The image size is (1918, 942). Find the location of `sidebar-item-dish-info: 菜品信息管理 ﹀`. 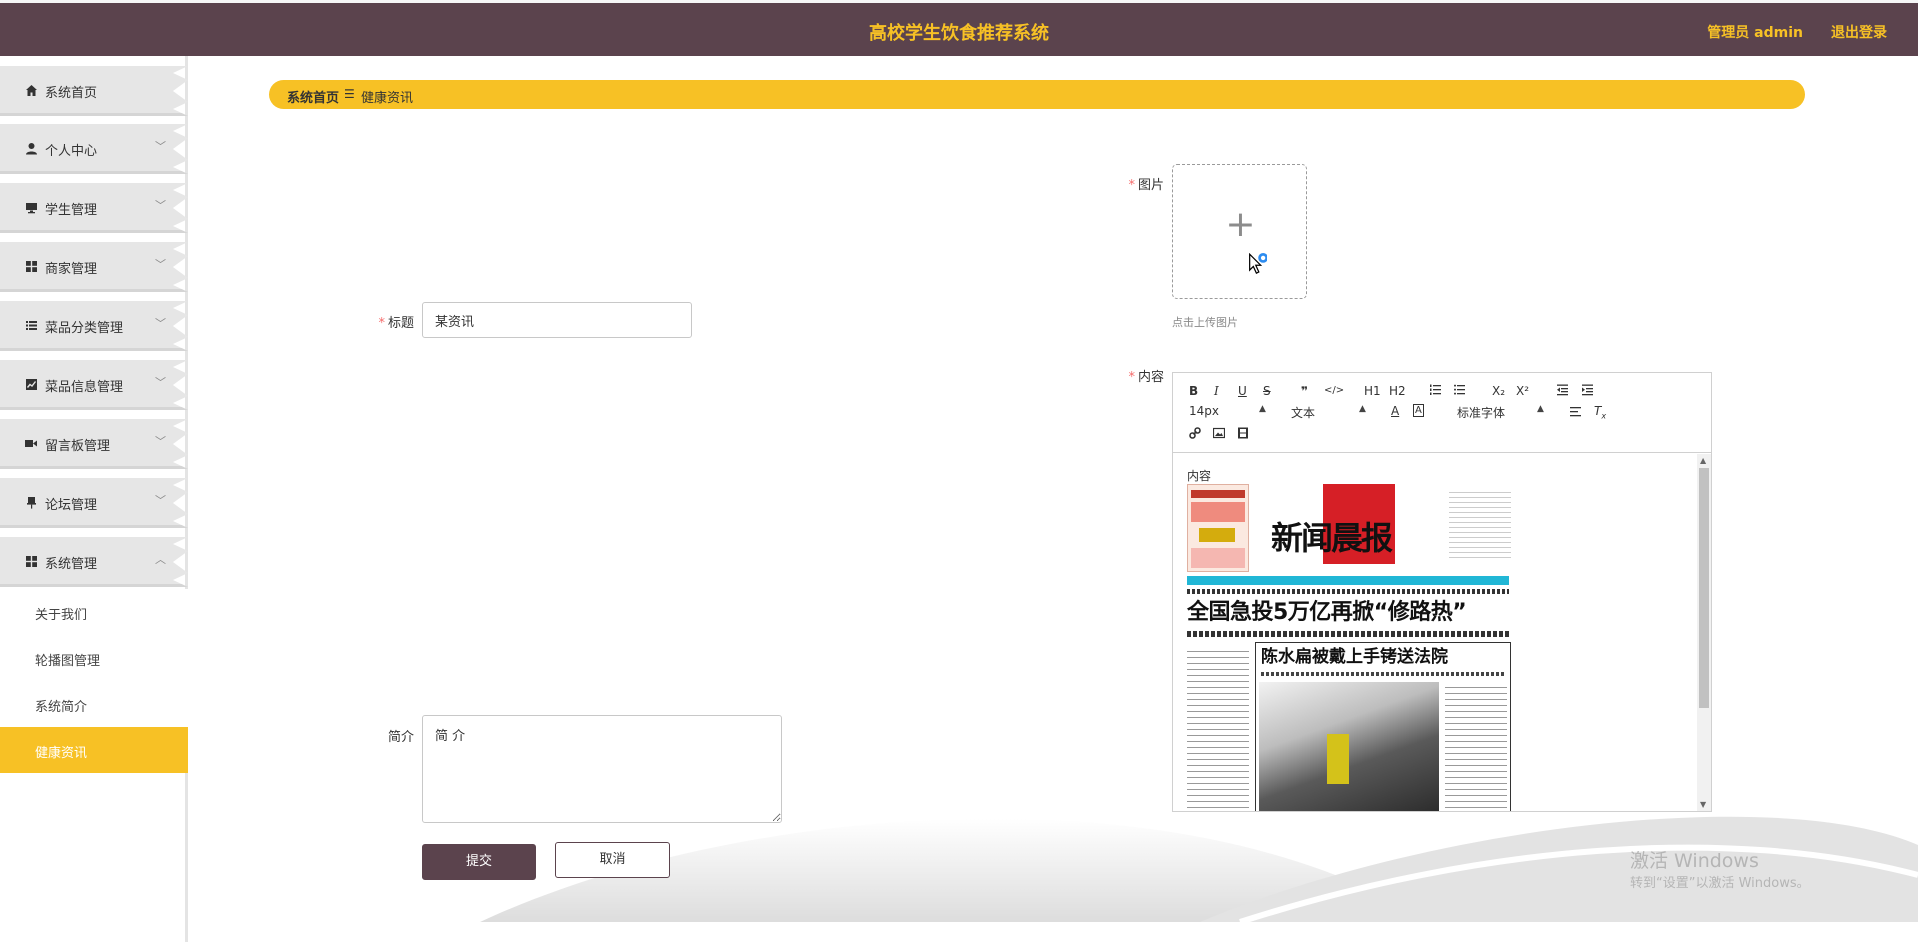

sidebar-item-dish-info: 菜品信息管理 ﹀ is located at coordinates (94, 385).